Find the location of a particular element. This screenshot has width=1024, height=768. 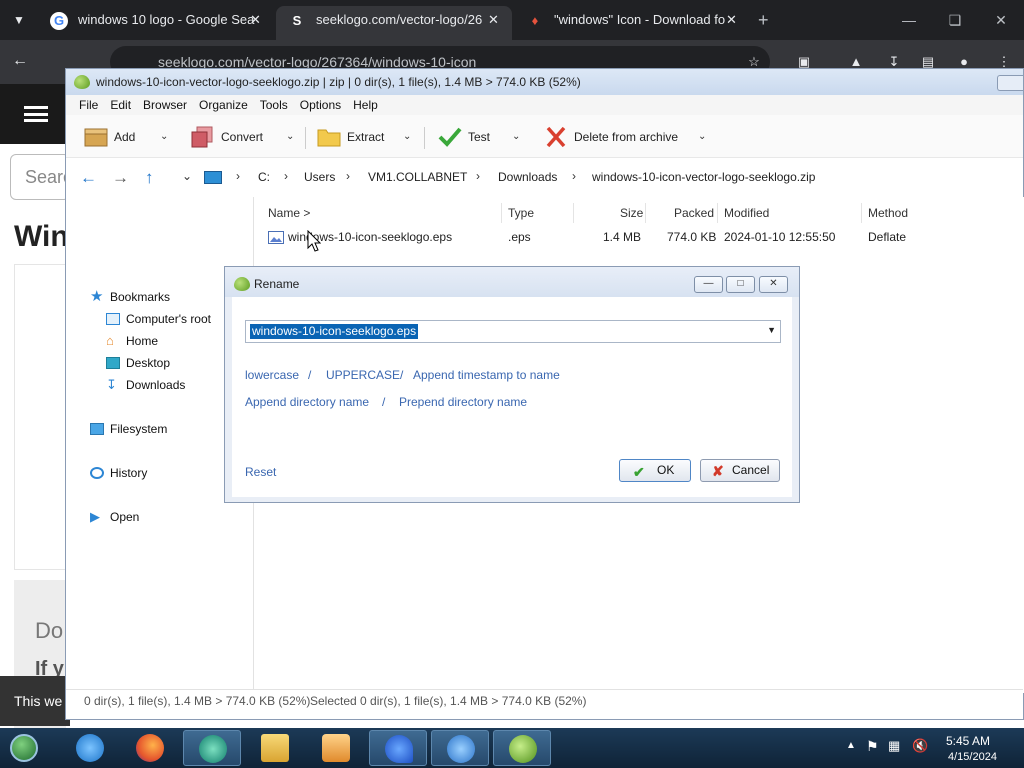

hamburger-menu-icon is located at coordinates (36, 114).